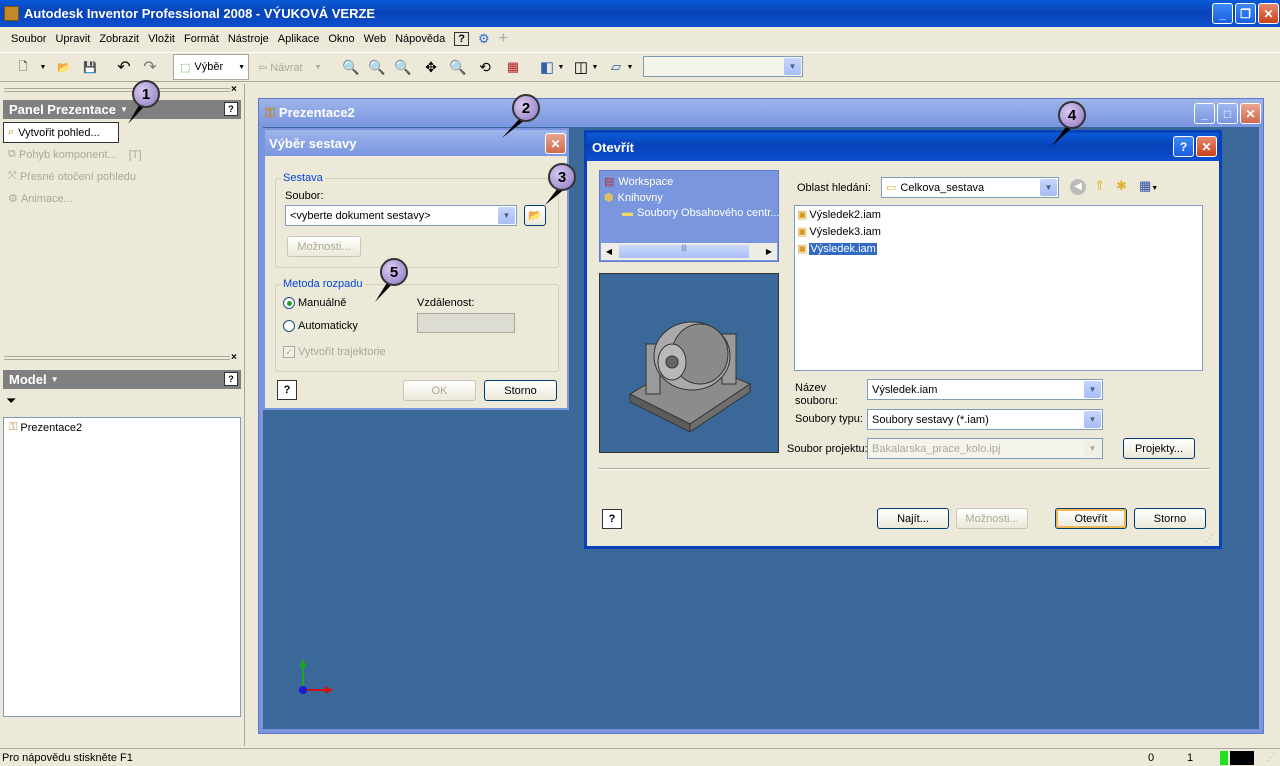 This screenshot has height=766, width=1280. Describe the element at coordinates (526, 108) in the screenshot. I see `callout-2: 2` at that location.